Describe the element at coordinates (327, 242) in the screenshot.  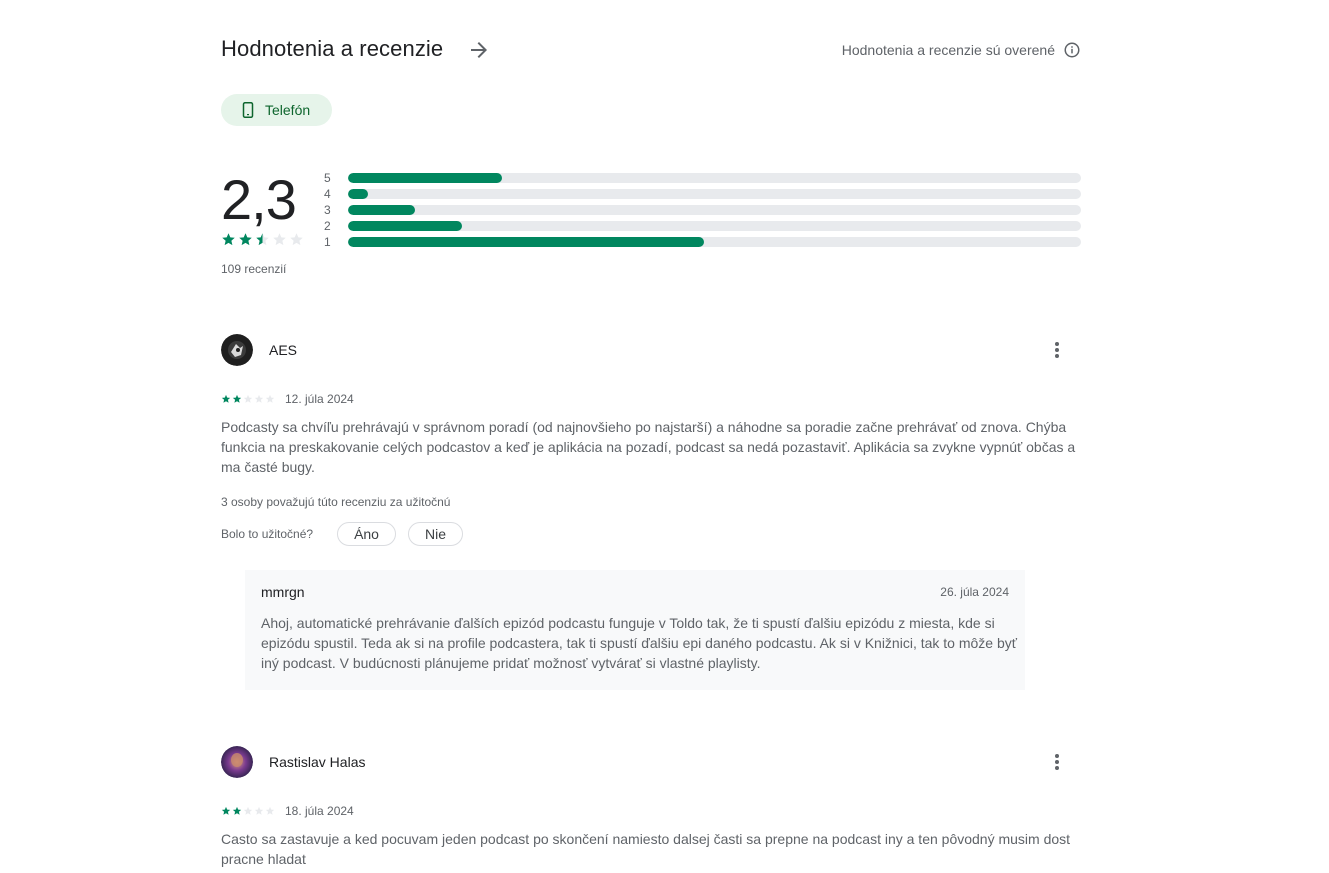
I see `rating-bar-label: 1` at that location.